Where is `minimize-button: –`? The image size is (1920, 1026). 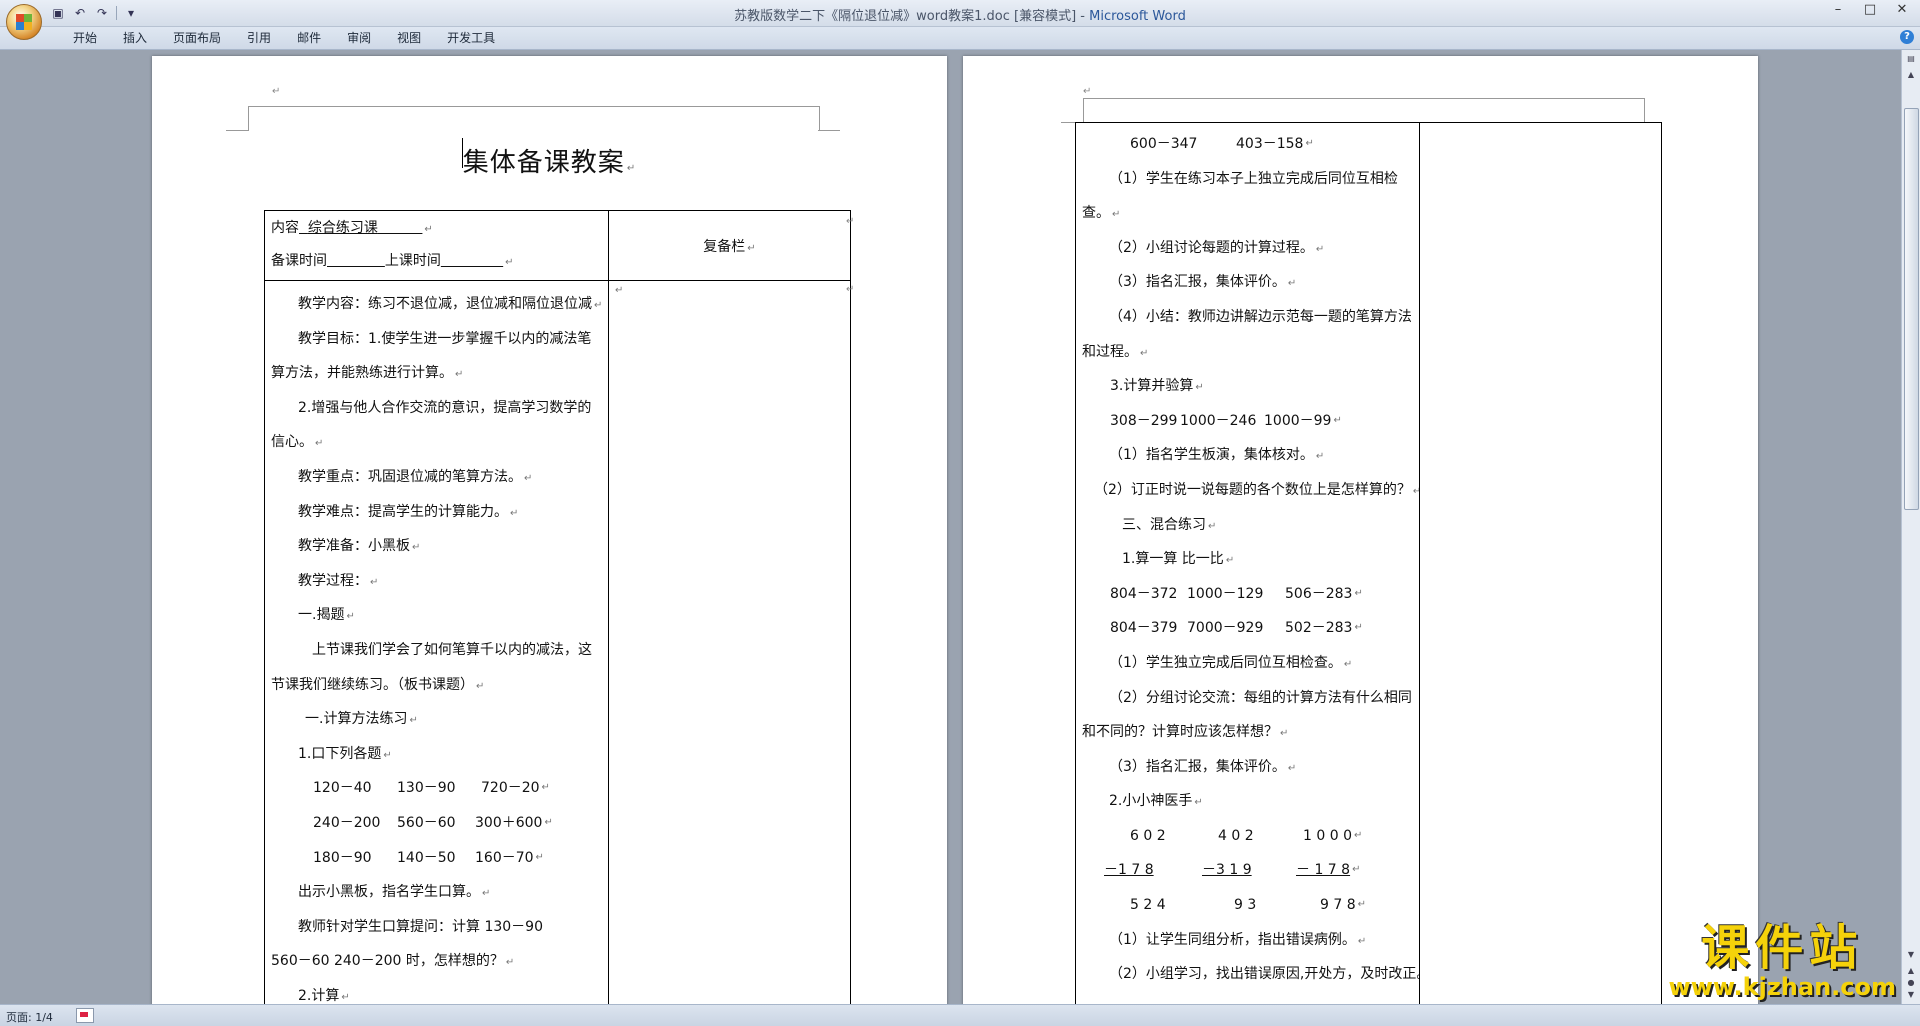 minimize-button: – is located at coordinates (1838, 9).